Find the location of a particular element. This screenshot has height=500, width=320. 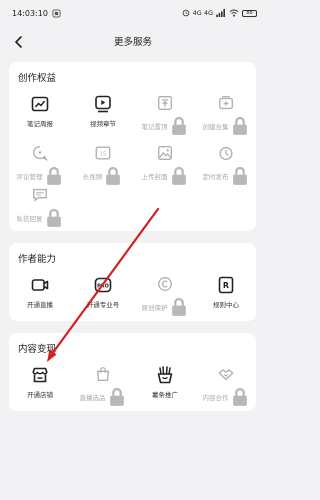

message-reply-icon is located at coordinates (40, 195).